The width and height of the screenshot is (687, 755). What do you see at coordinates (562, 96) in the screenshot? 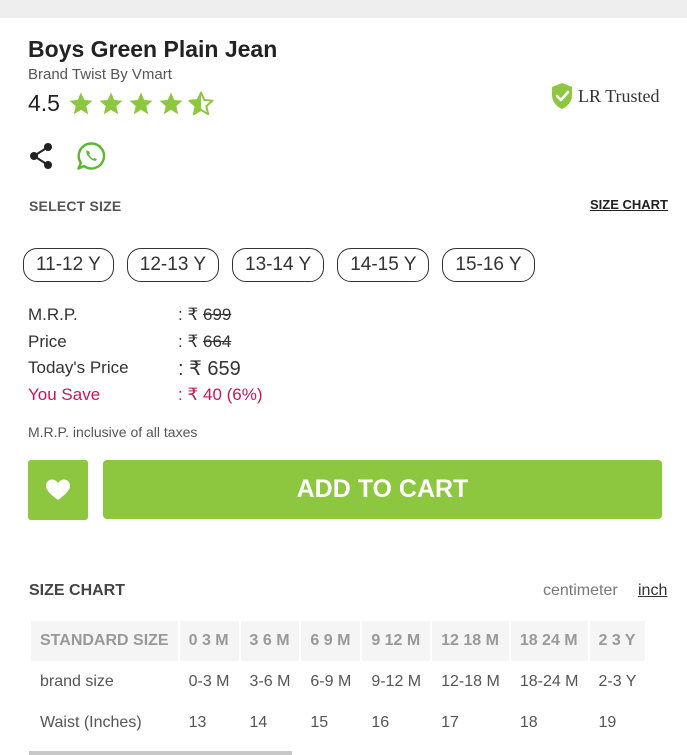
I see `shield-check-icon` at bounding box center [562, 96].